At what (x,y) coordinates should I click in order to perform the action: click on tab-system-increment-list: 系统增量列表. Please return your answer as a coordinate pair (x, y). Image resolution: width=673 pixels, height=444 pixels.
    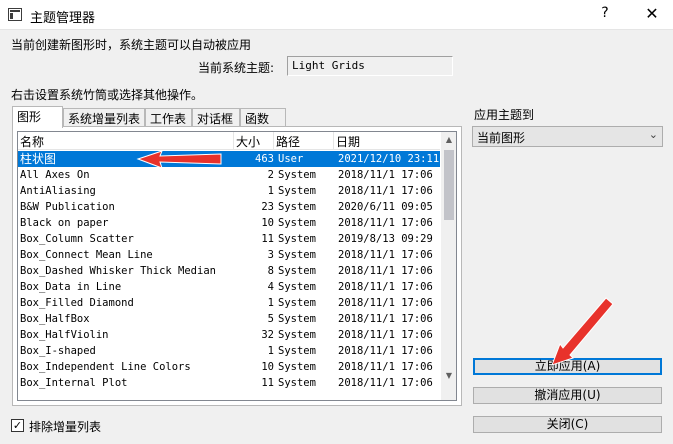
    Looking at the image, I should click on (104, 117).